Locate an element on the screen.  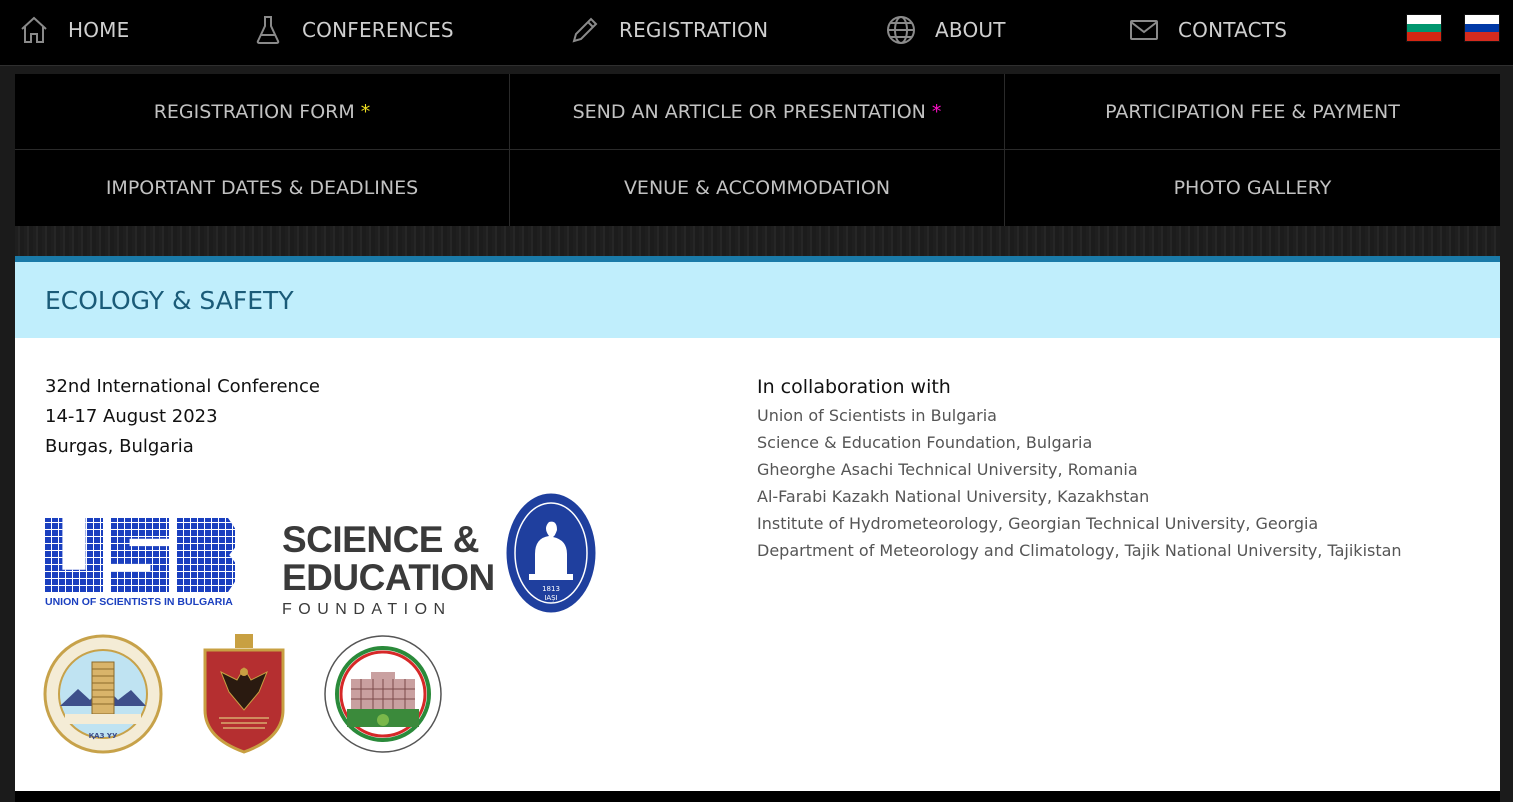
list-item: Union of Scientists in Bulgaria is located at coordinates (877, 415).